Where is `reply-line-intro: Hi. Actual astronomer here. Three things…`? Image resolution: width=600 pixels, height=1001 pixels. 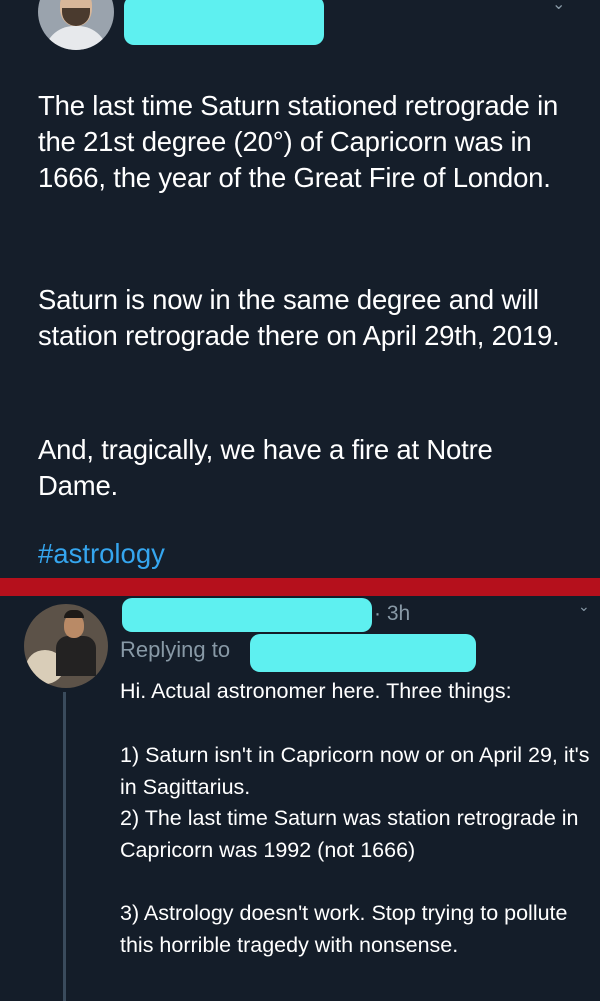 reply-line-intro: Hi. Actual astronomer here. Three things… is located at coordinates (316, 691).